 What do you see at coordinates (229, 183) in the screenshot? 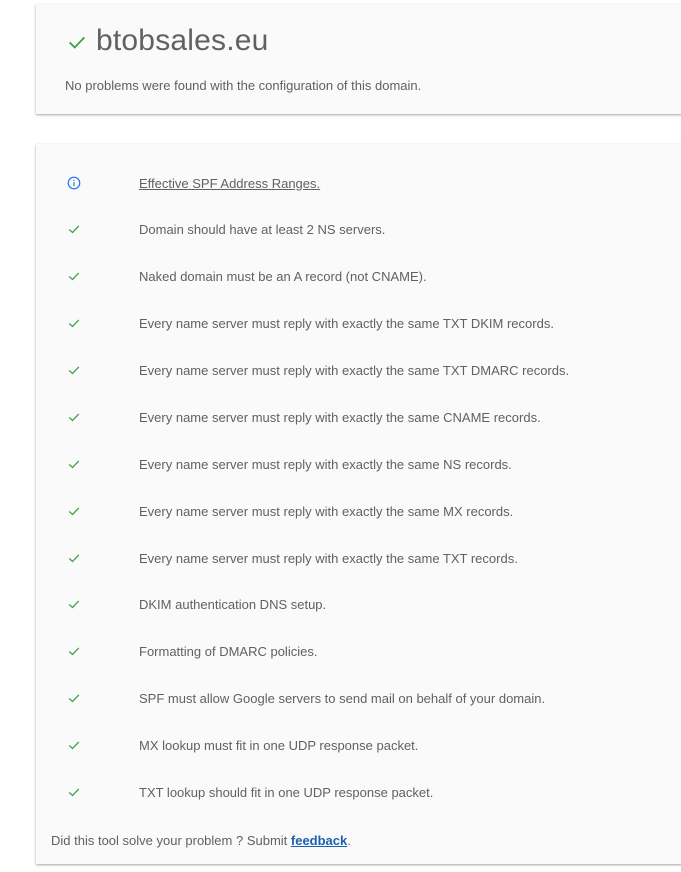
I see `spf-ranges-link: Effective SPF Address Ranges.` at bounding box center [229, 183].